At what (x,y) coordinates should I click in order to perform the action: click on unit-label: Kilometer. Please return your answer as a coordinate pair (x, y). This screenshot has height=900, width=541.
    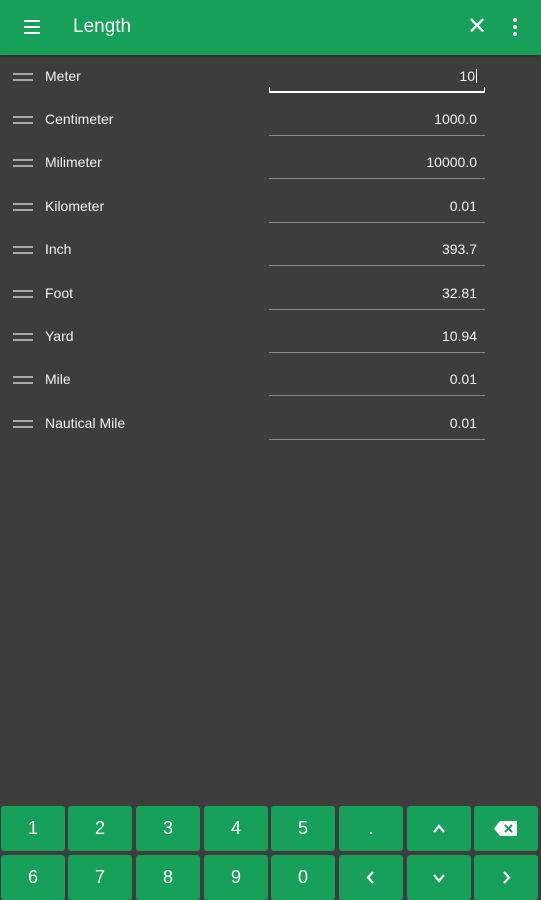
    Looking at the image, I should click on (75, 206).